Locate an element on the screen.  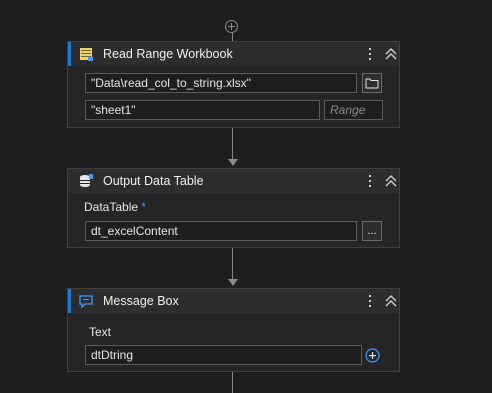
text-label: Text is located at coordinates (100, 332).